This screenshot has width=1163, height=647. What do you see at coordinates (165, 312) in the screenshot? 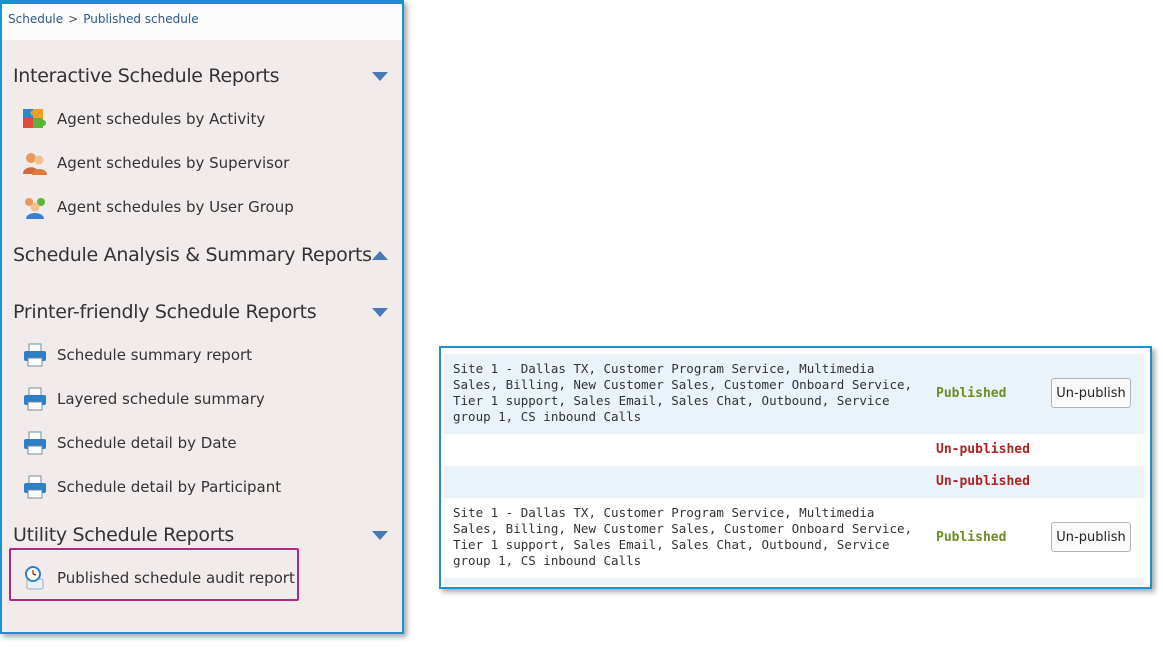
I see `section-printer-title: Printer-friendly Schedule Reports` at bounding box center [165, 312].